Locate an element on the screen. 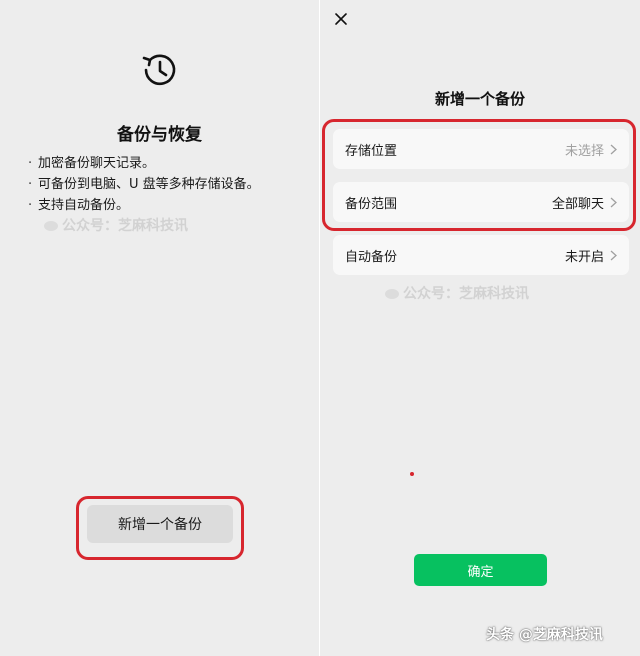  add-backup-button: 新增一个备份 is located at coordinates (160, 524).